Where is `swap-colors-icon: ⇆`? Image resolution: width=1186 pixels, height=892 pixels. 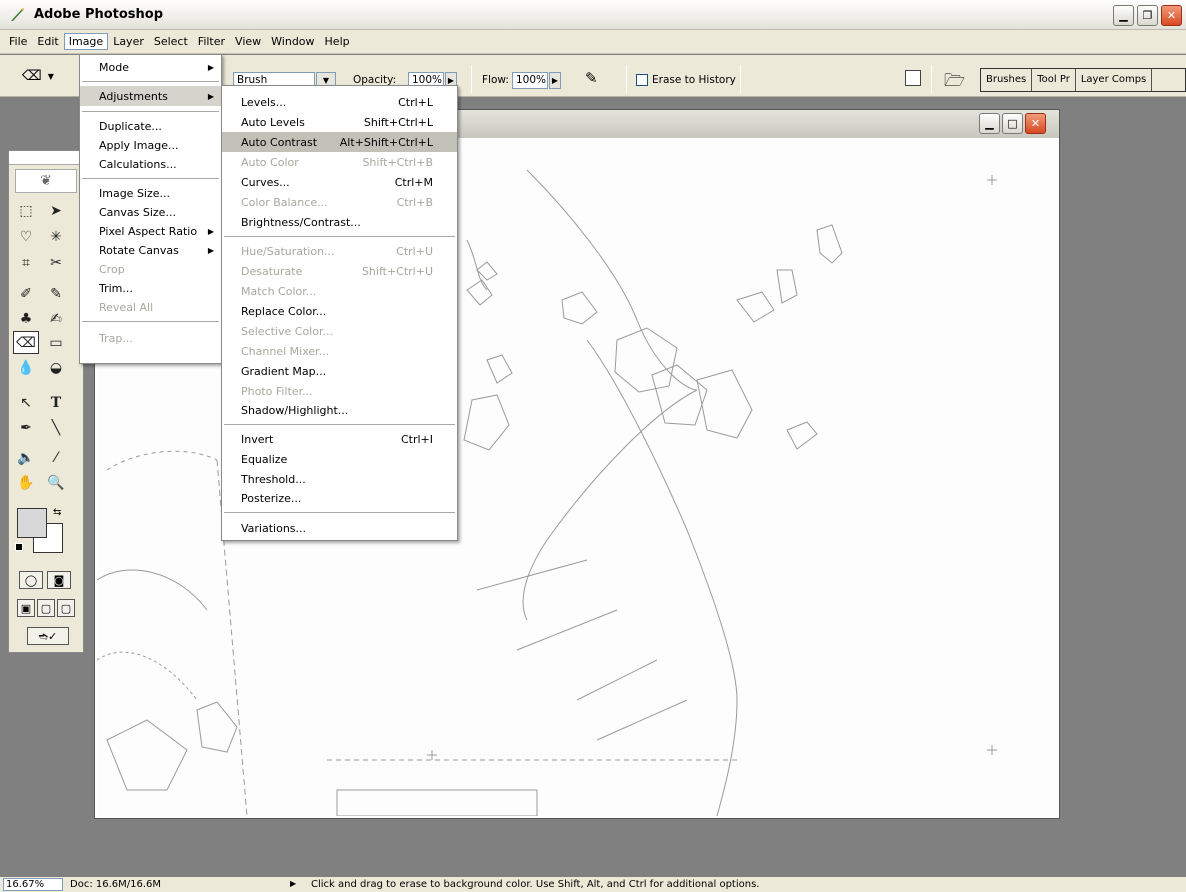 swap-colors-icon: ⇆ is located at coordinates (57, 512).